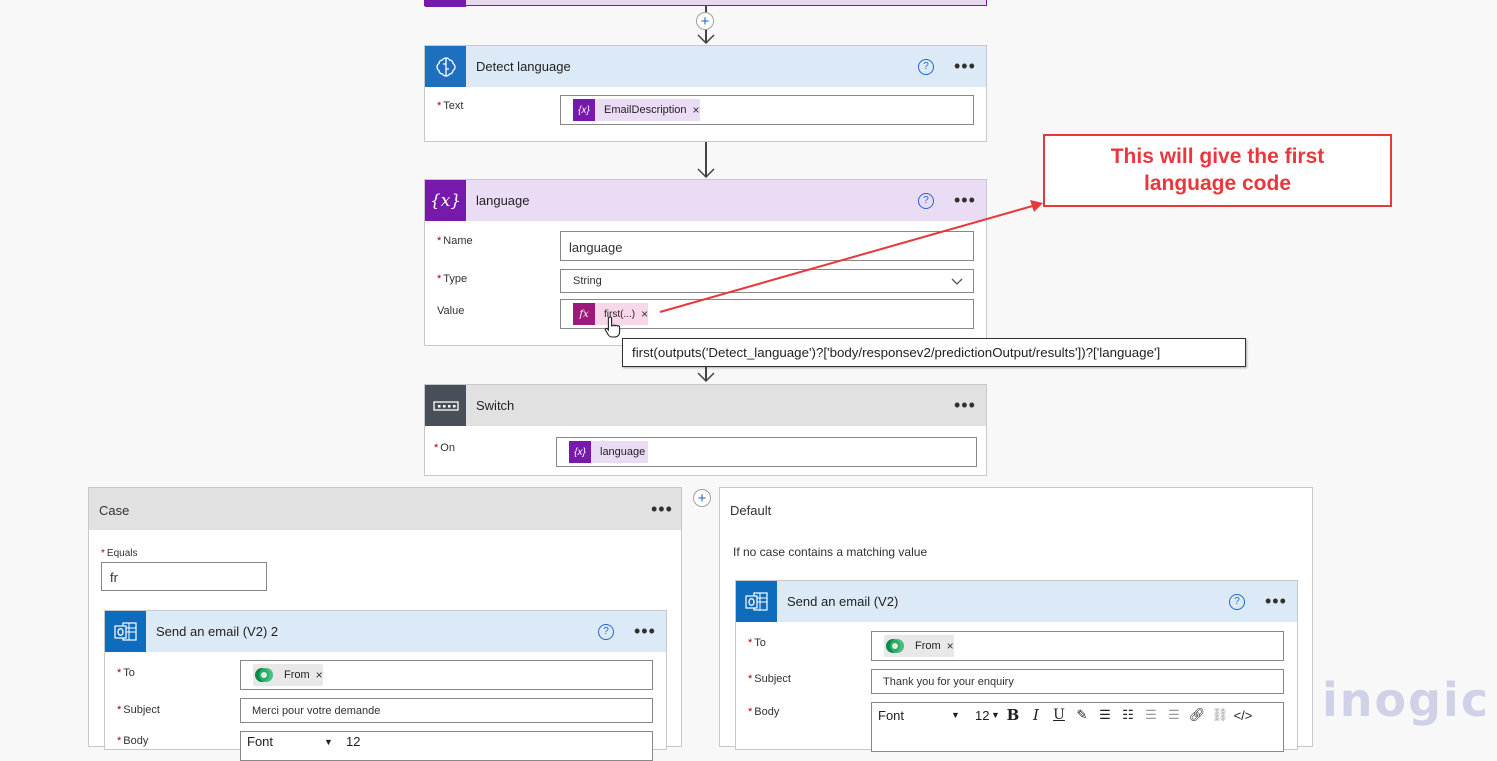 This screenshot has height=761, width=1497. What do you see at coordinates (751, 510) in the screenshot?
I see `default-title: Default` at bounding box center [751, 510].